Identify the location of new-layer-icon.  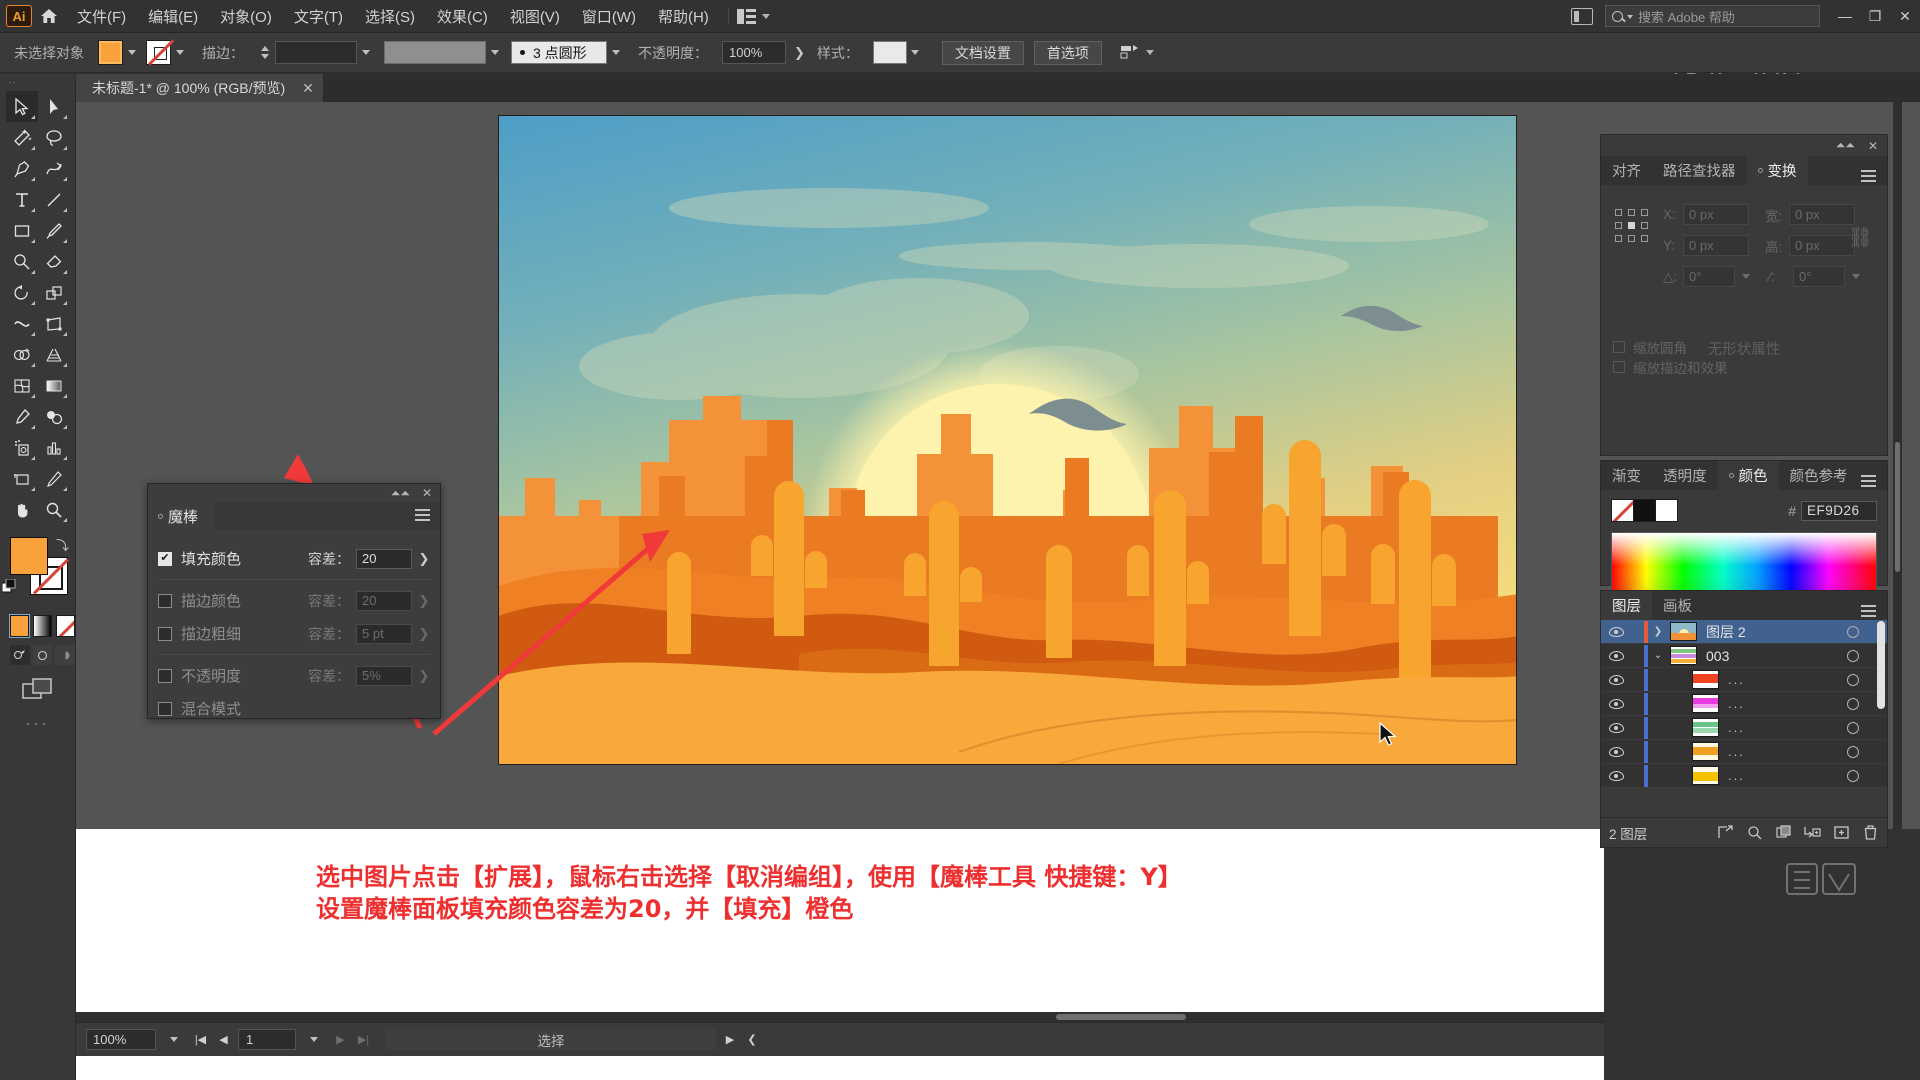
(1841, 832).